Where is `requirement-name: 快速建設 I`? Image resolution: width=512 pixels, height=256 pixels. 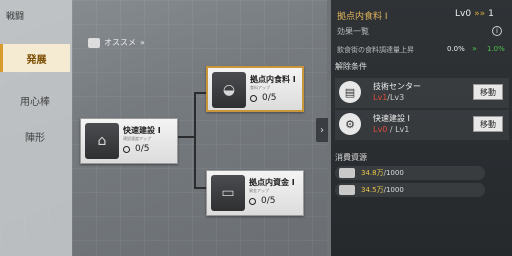 requirement-name: 快速建設 I is located at coordinates (391, 118).